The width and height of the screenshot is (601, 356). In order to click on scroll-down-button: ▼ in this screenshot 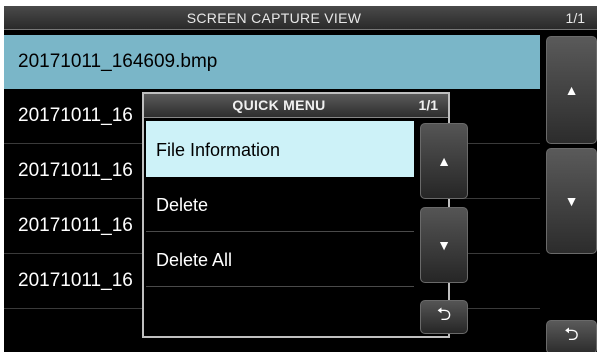, I will do `click(571, 201)`.